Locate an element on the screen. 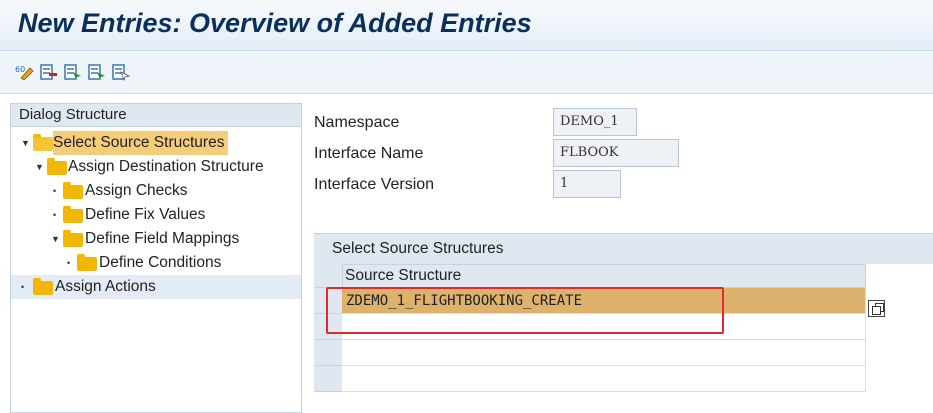 The width and height of the screenshot is (933, 413). tree-item-label: Select Source Structures is located at coordinates (141, 143).